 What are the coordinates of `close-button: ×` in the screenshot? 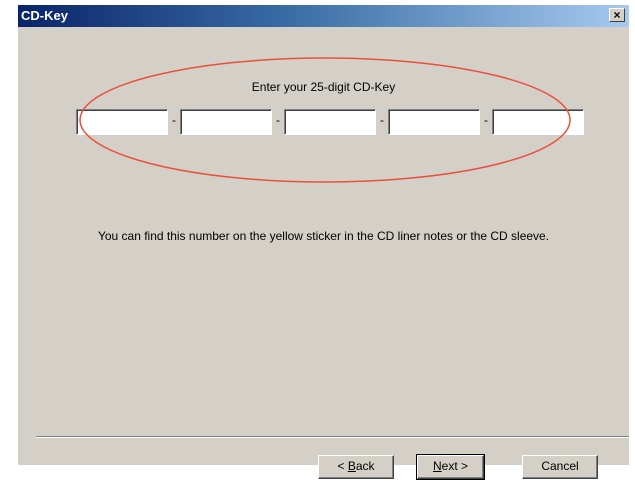 It's located at (617, 15).